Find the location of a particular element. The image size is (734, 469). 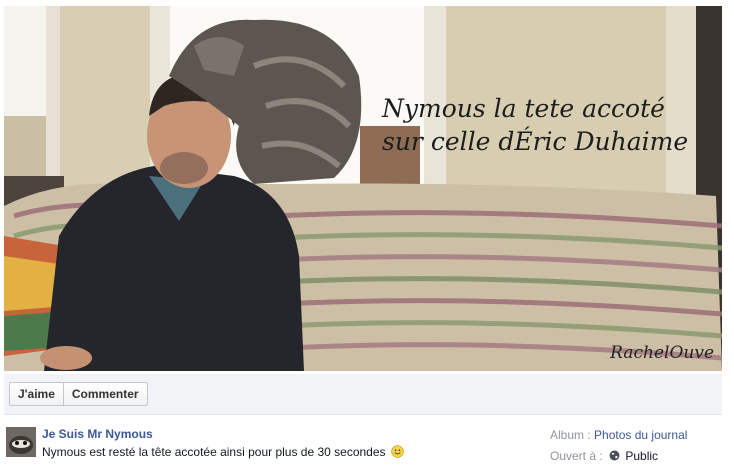

avatar is located at coordinates (21, 442).